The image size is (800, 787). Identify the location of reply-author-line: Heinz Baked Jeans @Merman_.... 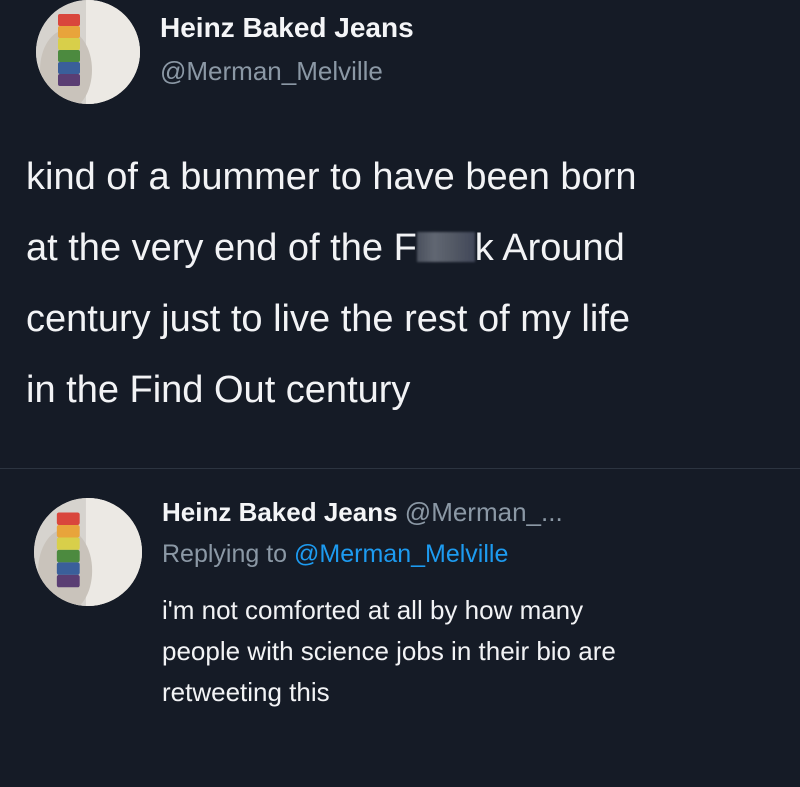
(477, 512).